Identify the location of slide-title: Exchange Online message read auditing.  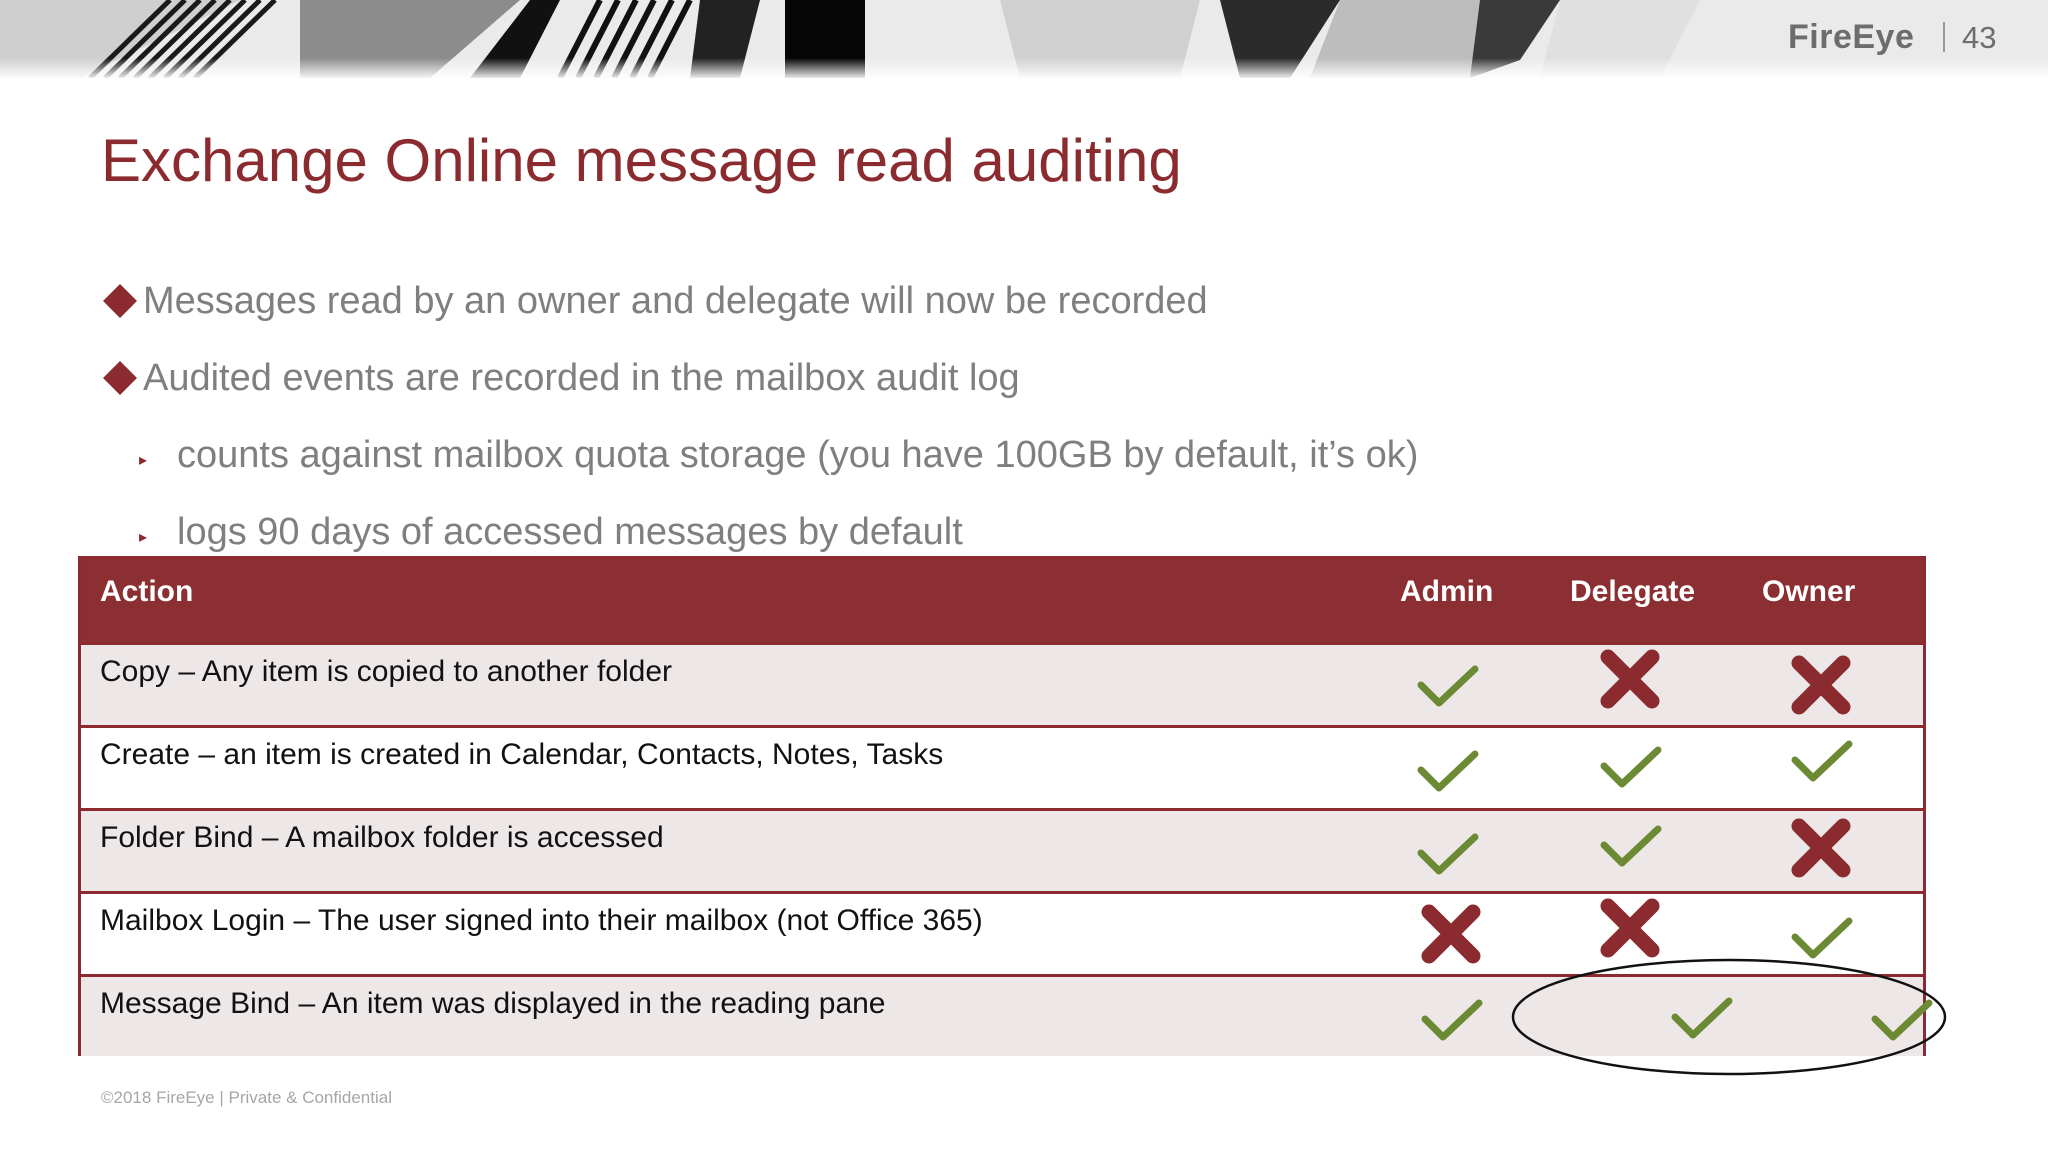
(641, 160).